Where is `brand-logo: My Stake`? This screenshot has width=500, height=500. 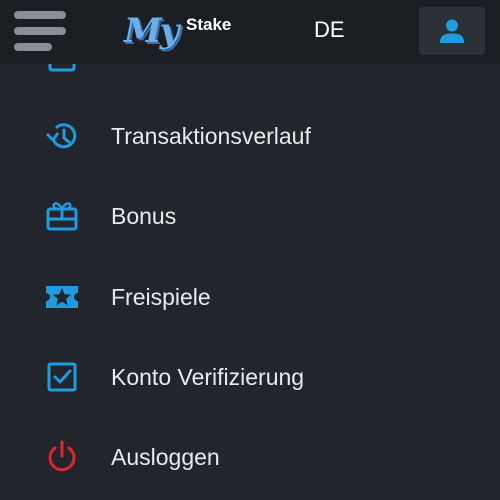 brand-logo: My Stake is located at coordinates (180, 32).